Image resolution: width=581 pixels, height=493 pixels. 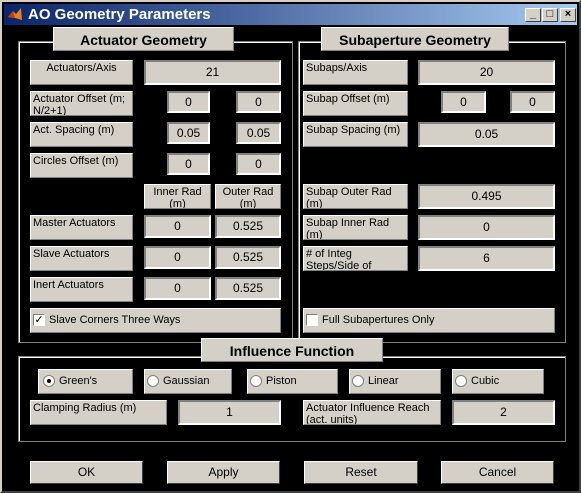 What do you see at coordinates (355, 258) in the screenshot?
I see `integ-steps-label: # of Integ Steps/Side of SubAp` at bounding box center [355, 258].